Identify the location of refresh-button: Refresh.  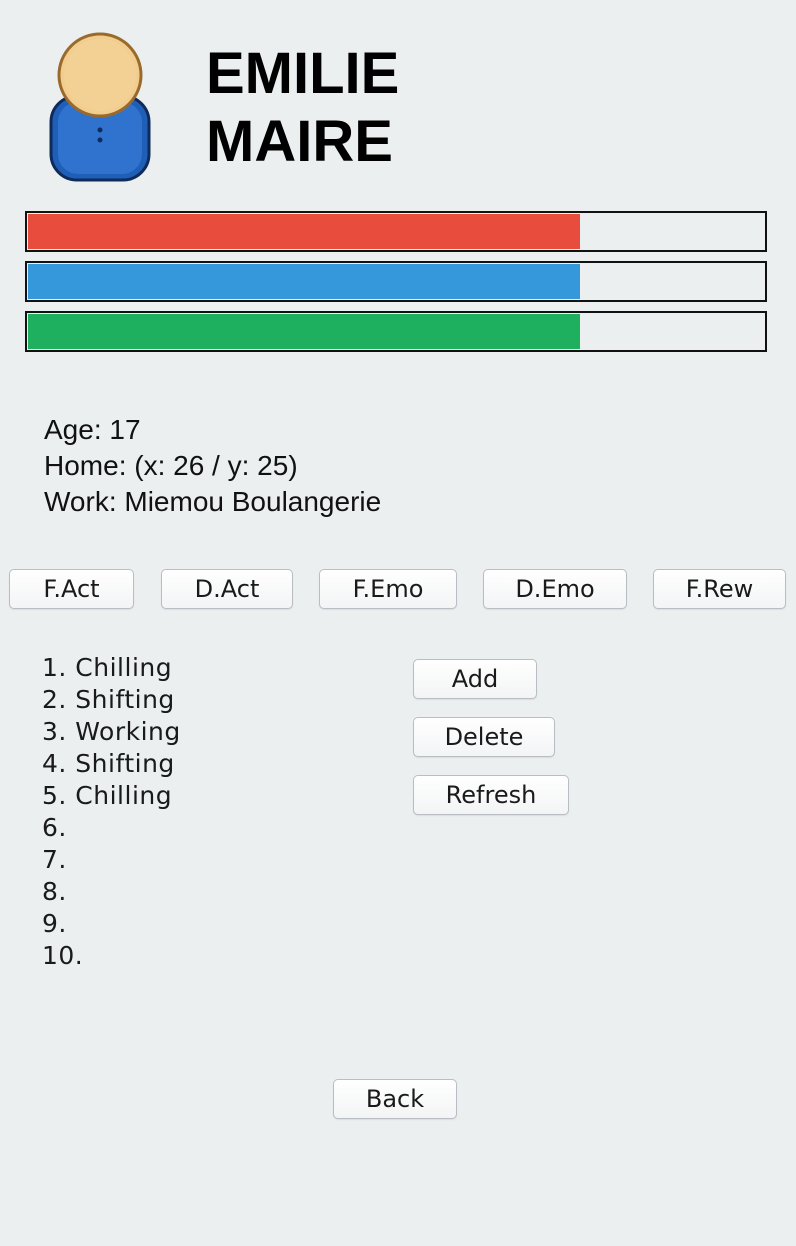
(491, 795).